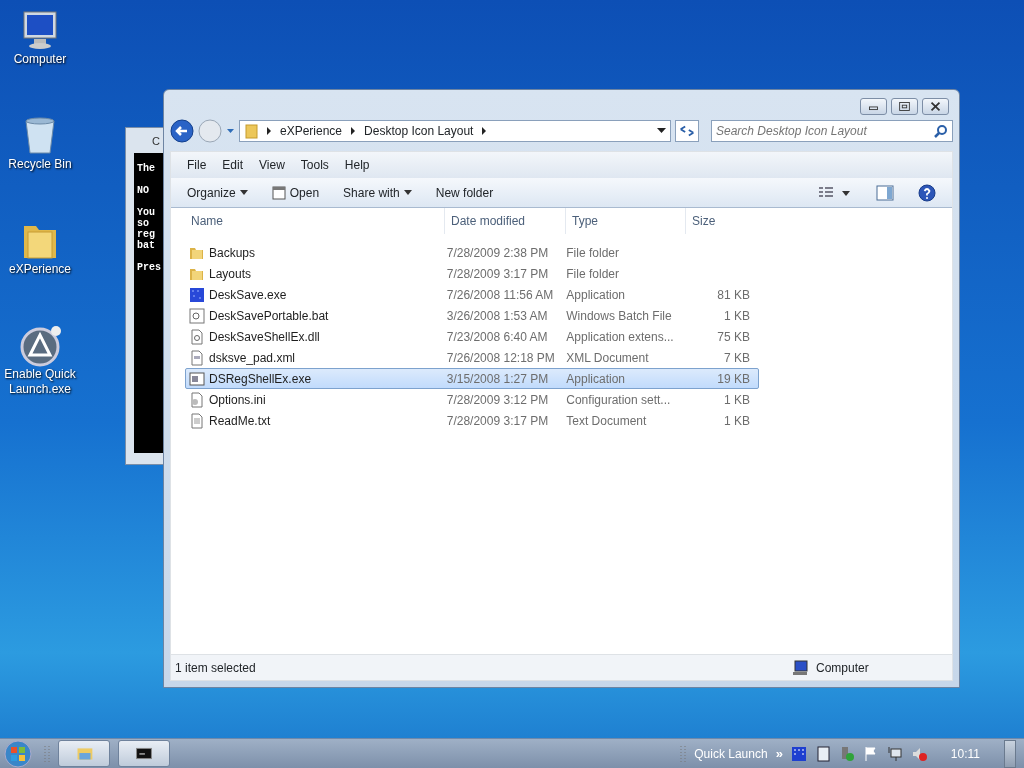  What do you see at coordinates (873, 106) in the screenshot?
I see `minimize-button` at bounding box center [873, 106].